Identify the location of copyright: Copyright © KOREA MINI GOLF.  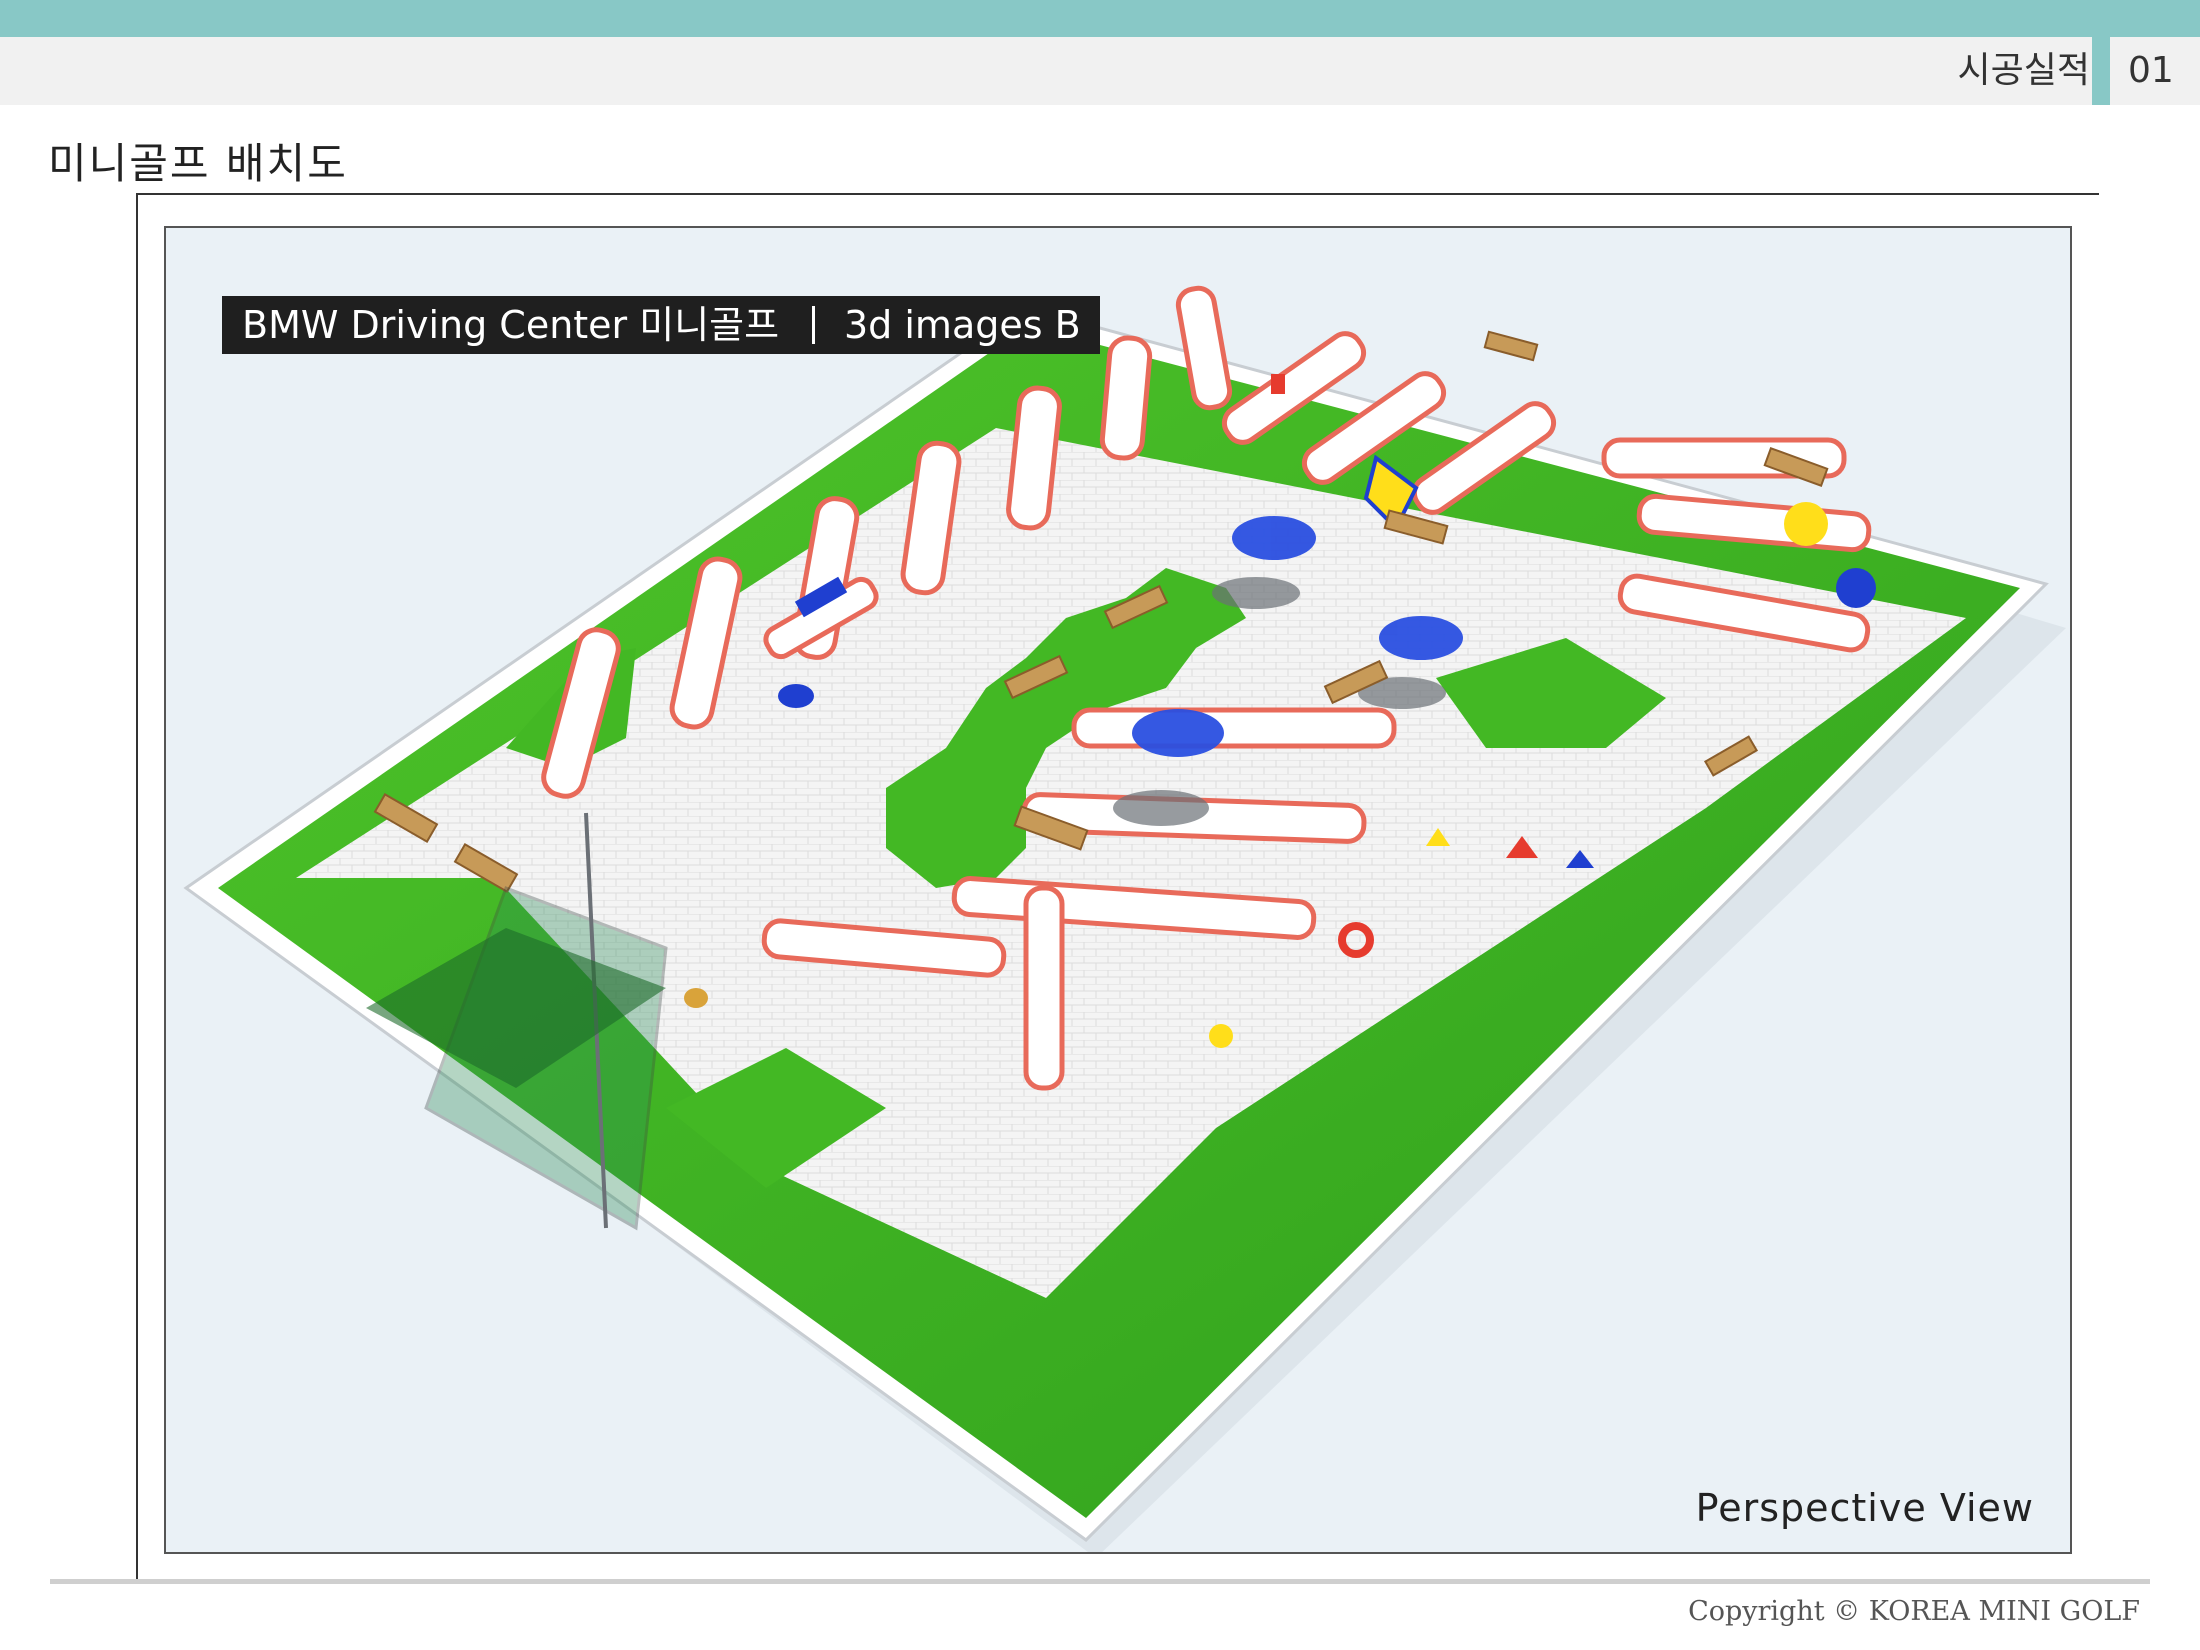
(1914, 1611).